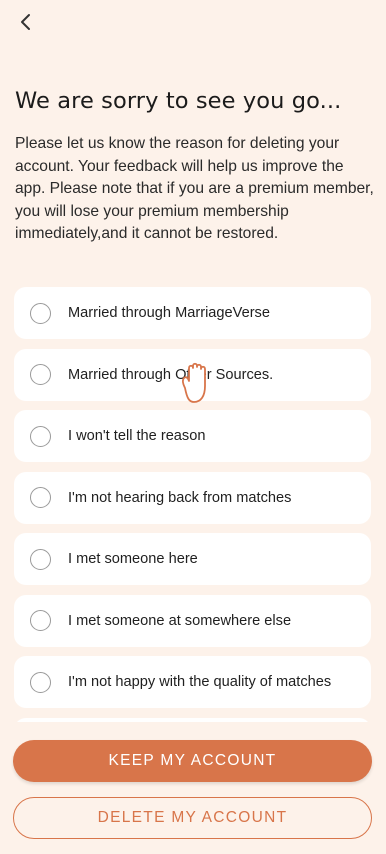 The image size is (386, 854). I want to click on reason-option-label: Married through Other Sources., so click(171, 374).